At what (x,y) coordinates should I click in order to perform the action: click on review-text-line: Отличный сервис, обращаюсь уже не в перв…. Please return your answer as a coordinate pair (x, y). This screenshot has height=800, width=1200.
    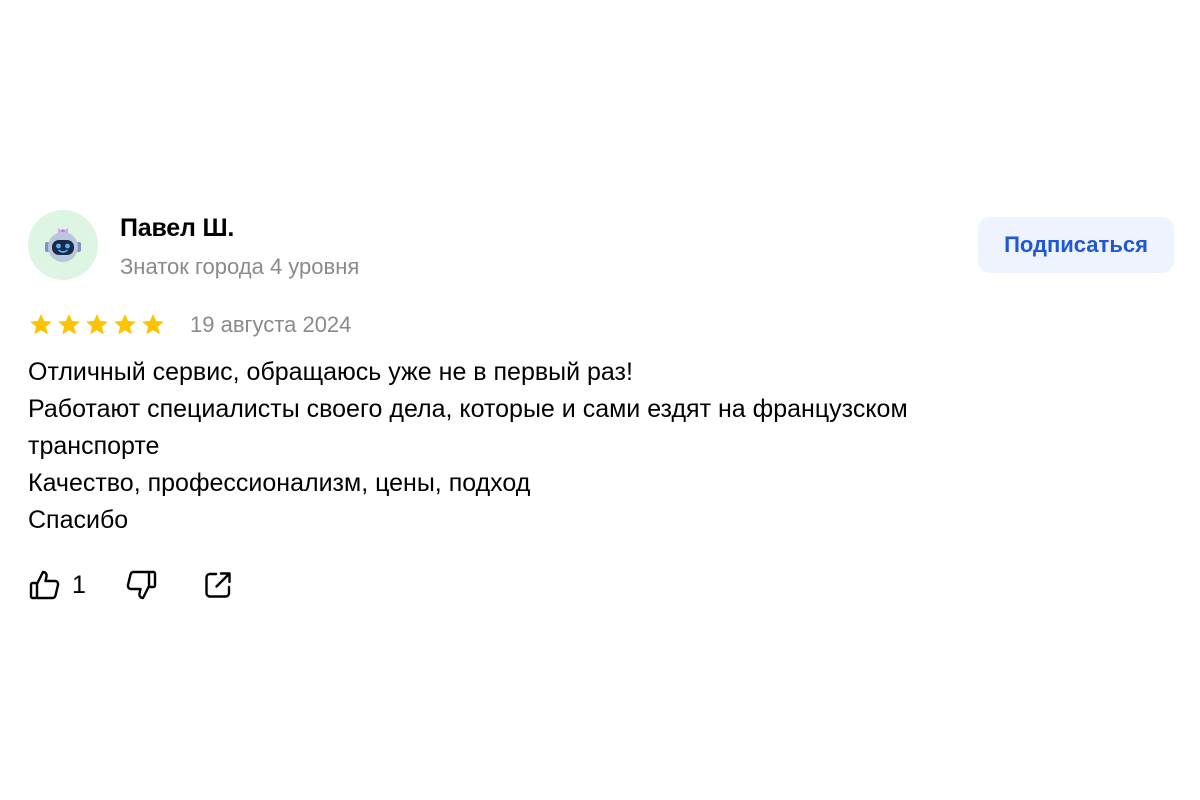
    Looking at the image, I should click on (330, 372).